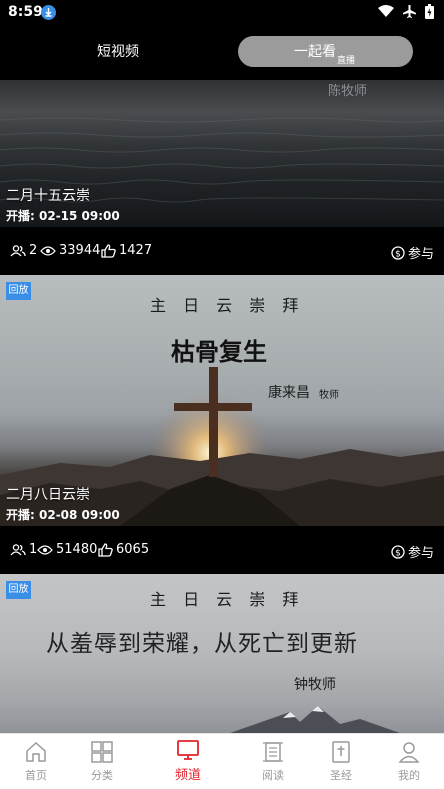  I want to click on nav-label: 分类, so click(102, 775).